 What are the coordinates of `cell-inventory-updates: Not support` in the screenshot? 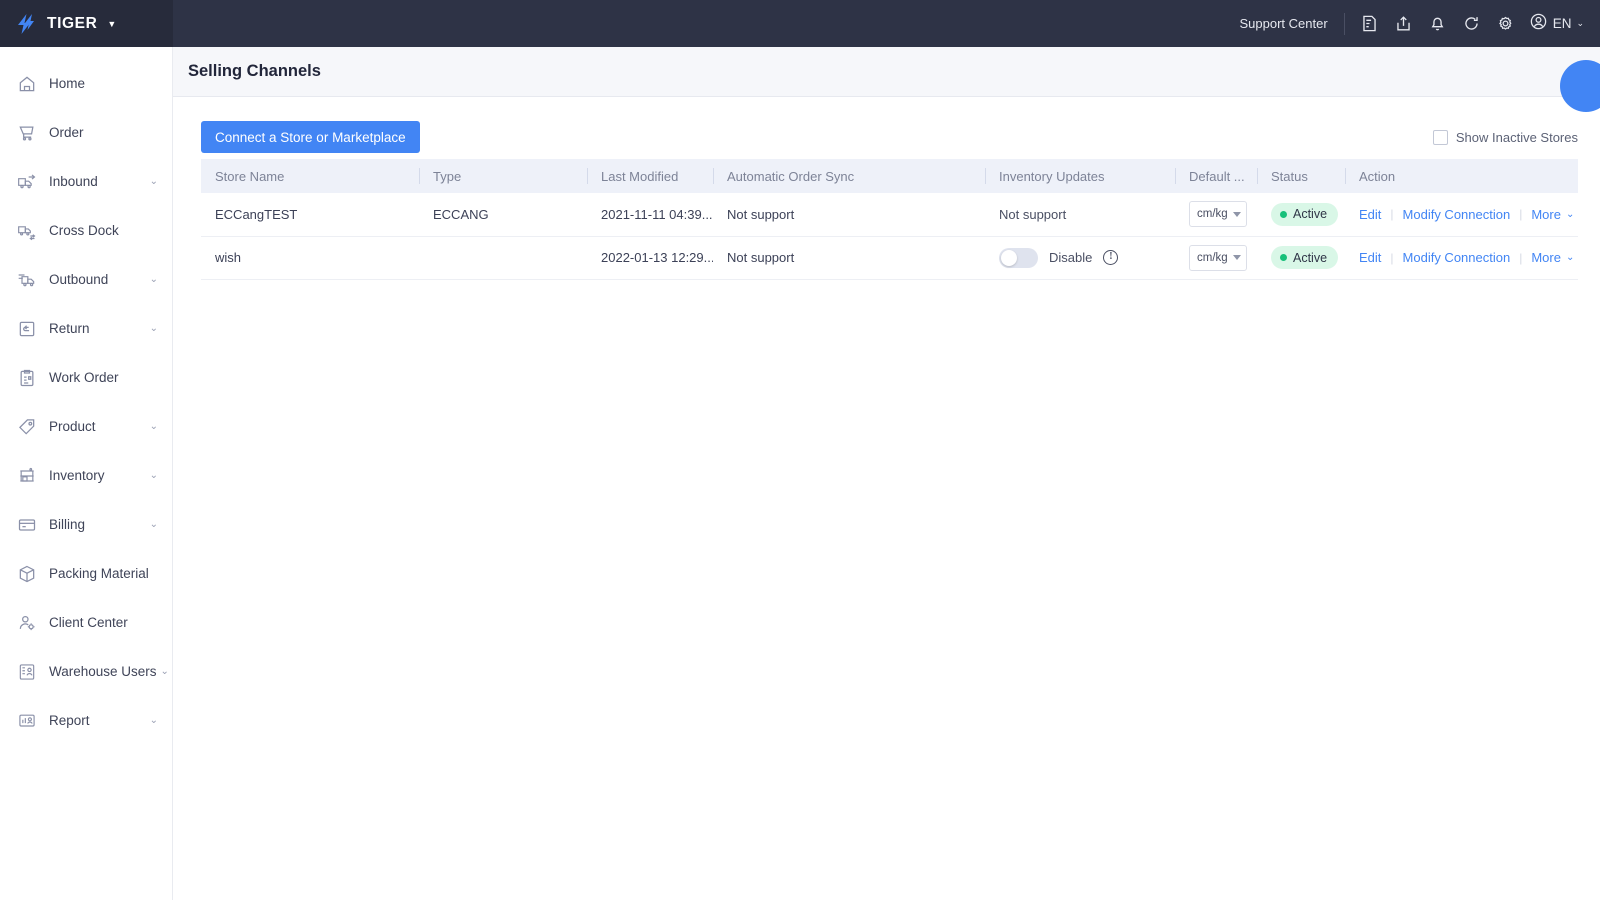 It's located at (1080, 215).